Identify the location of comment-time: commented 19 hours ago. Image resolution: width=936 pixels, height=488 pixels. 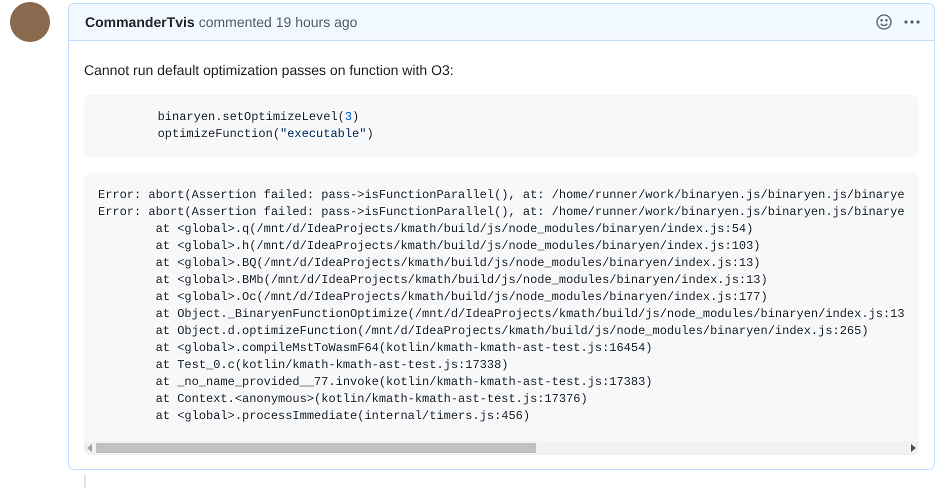
(278, 22).